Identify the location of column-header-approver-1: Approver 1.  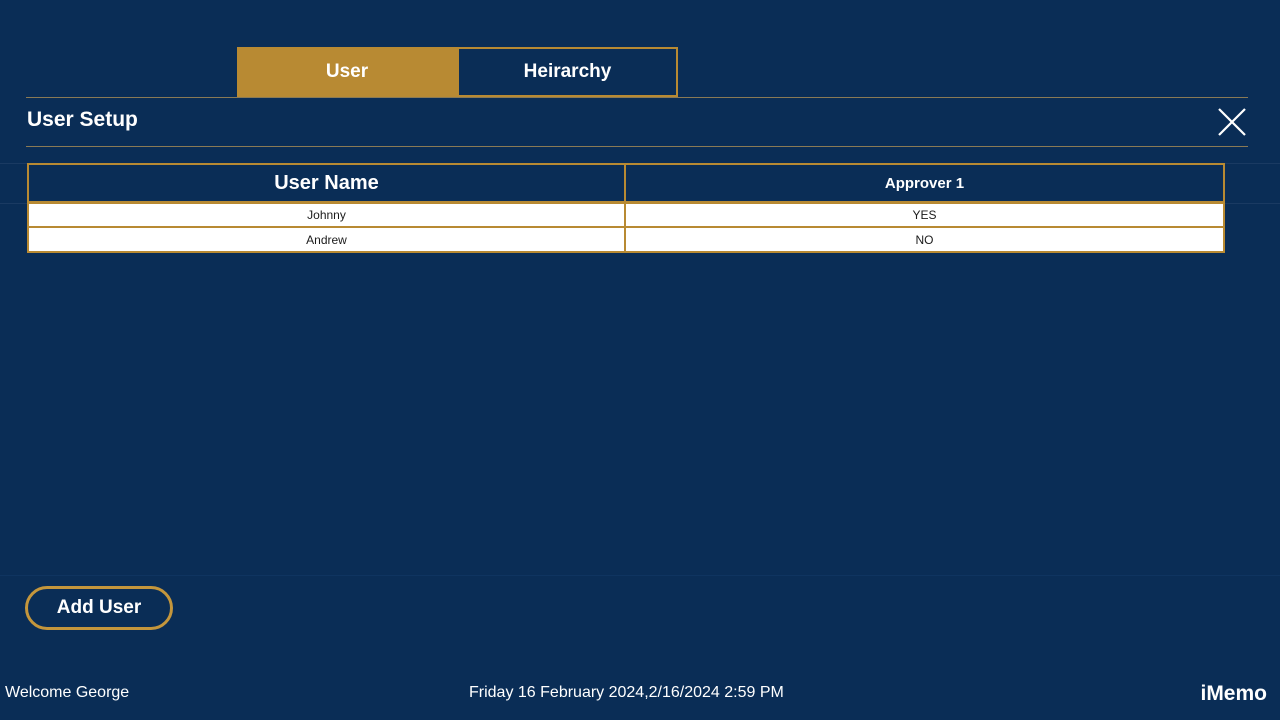
(925, 183).